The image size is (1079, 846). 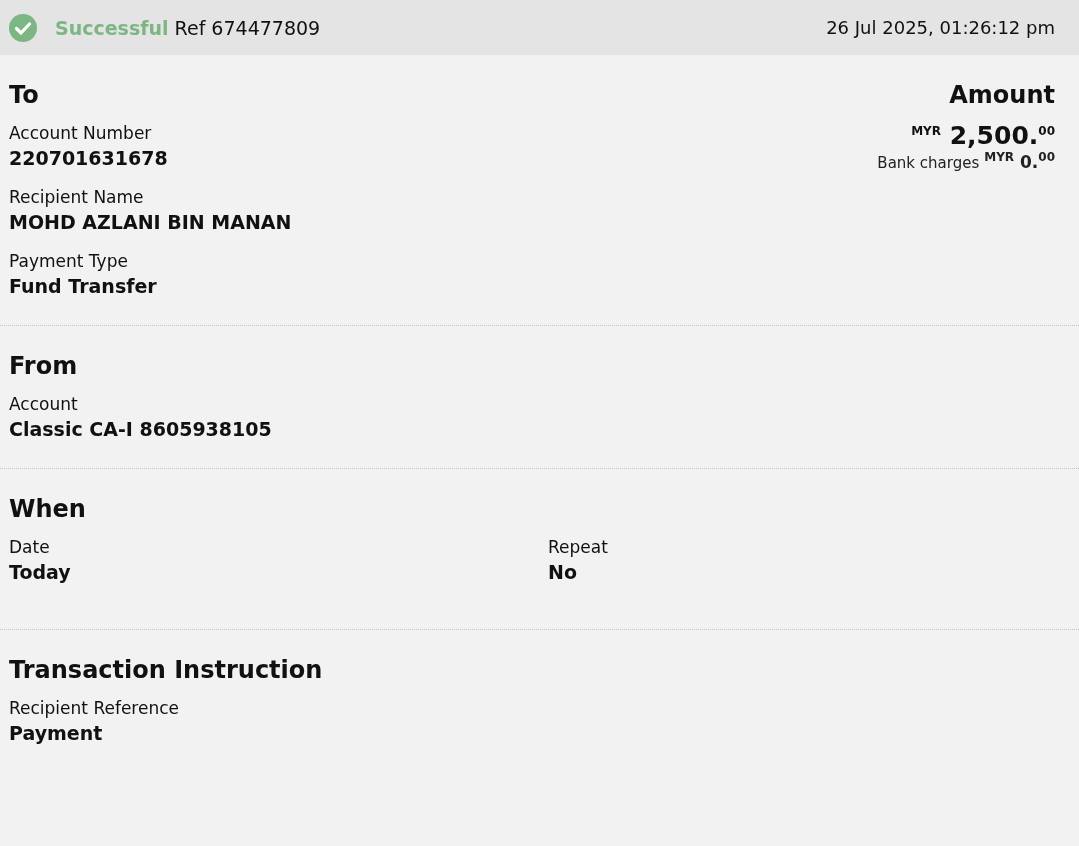 I want to click on bank-charges-label: Bank charges, so click(x=928, y=162).